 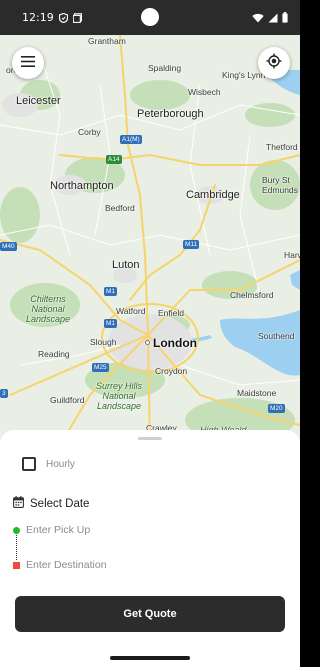 What do you see at coordinates (171, 313) in the screenshot?
I see `place-label: Enfield` at bounding box center [171, 313].